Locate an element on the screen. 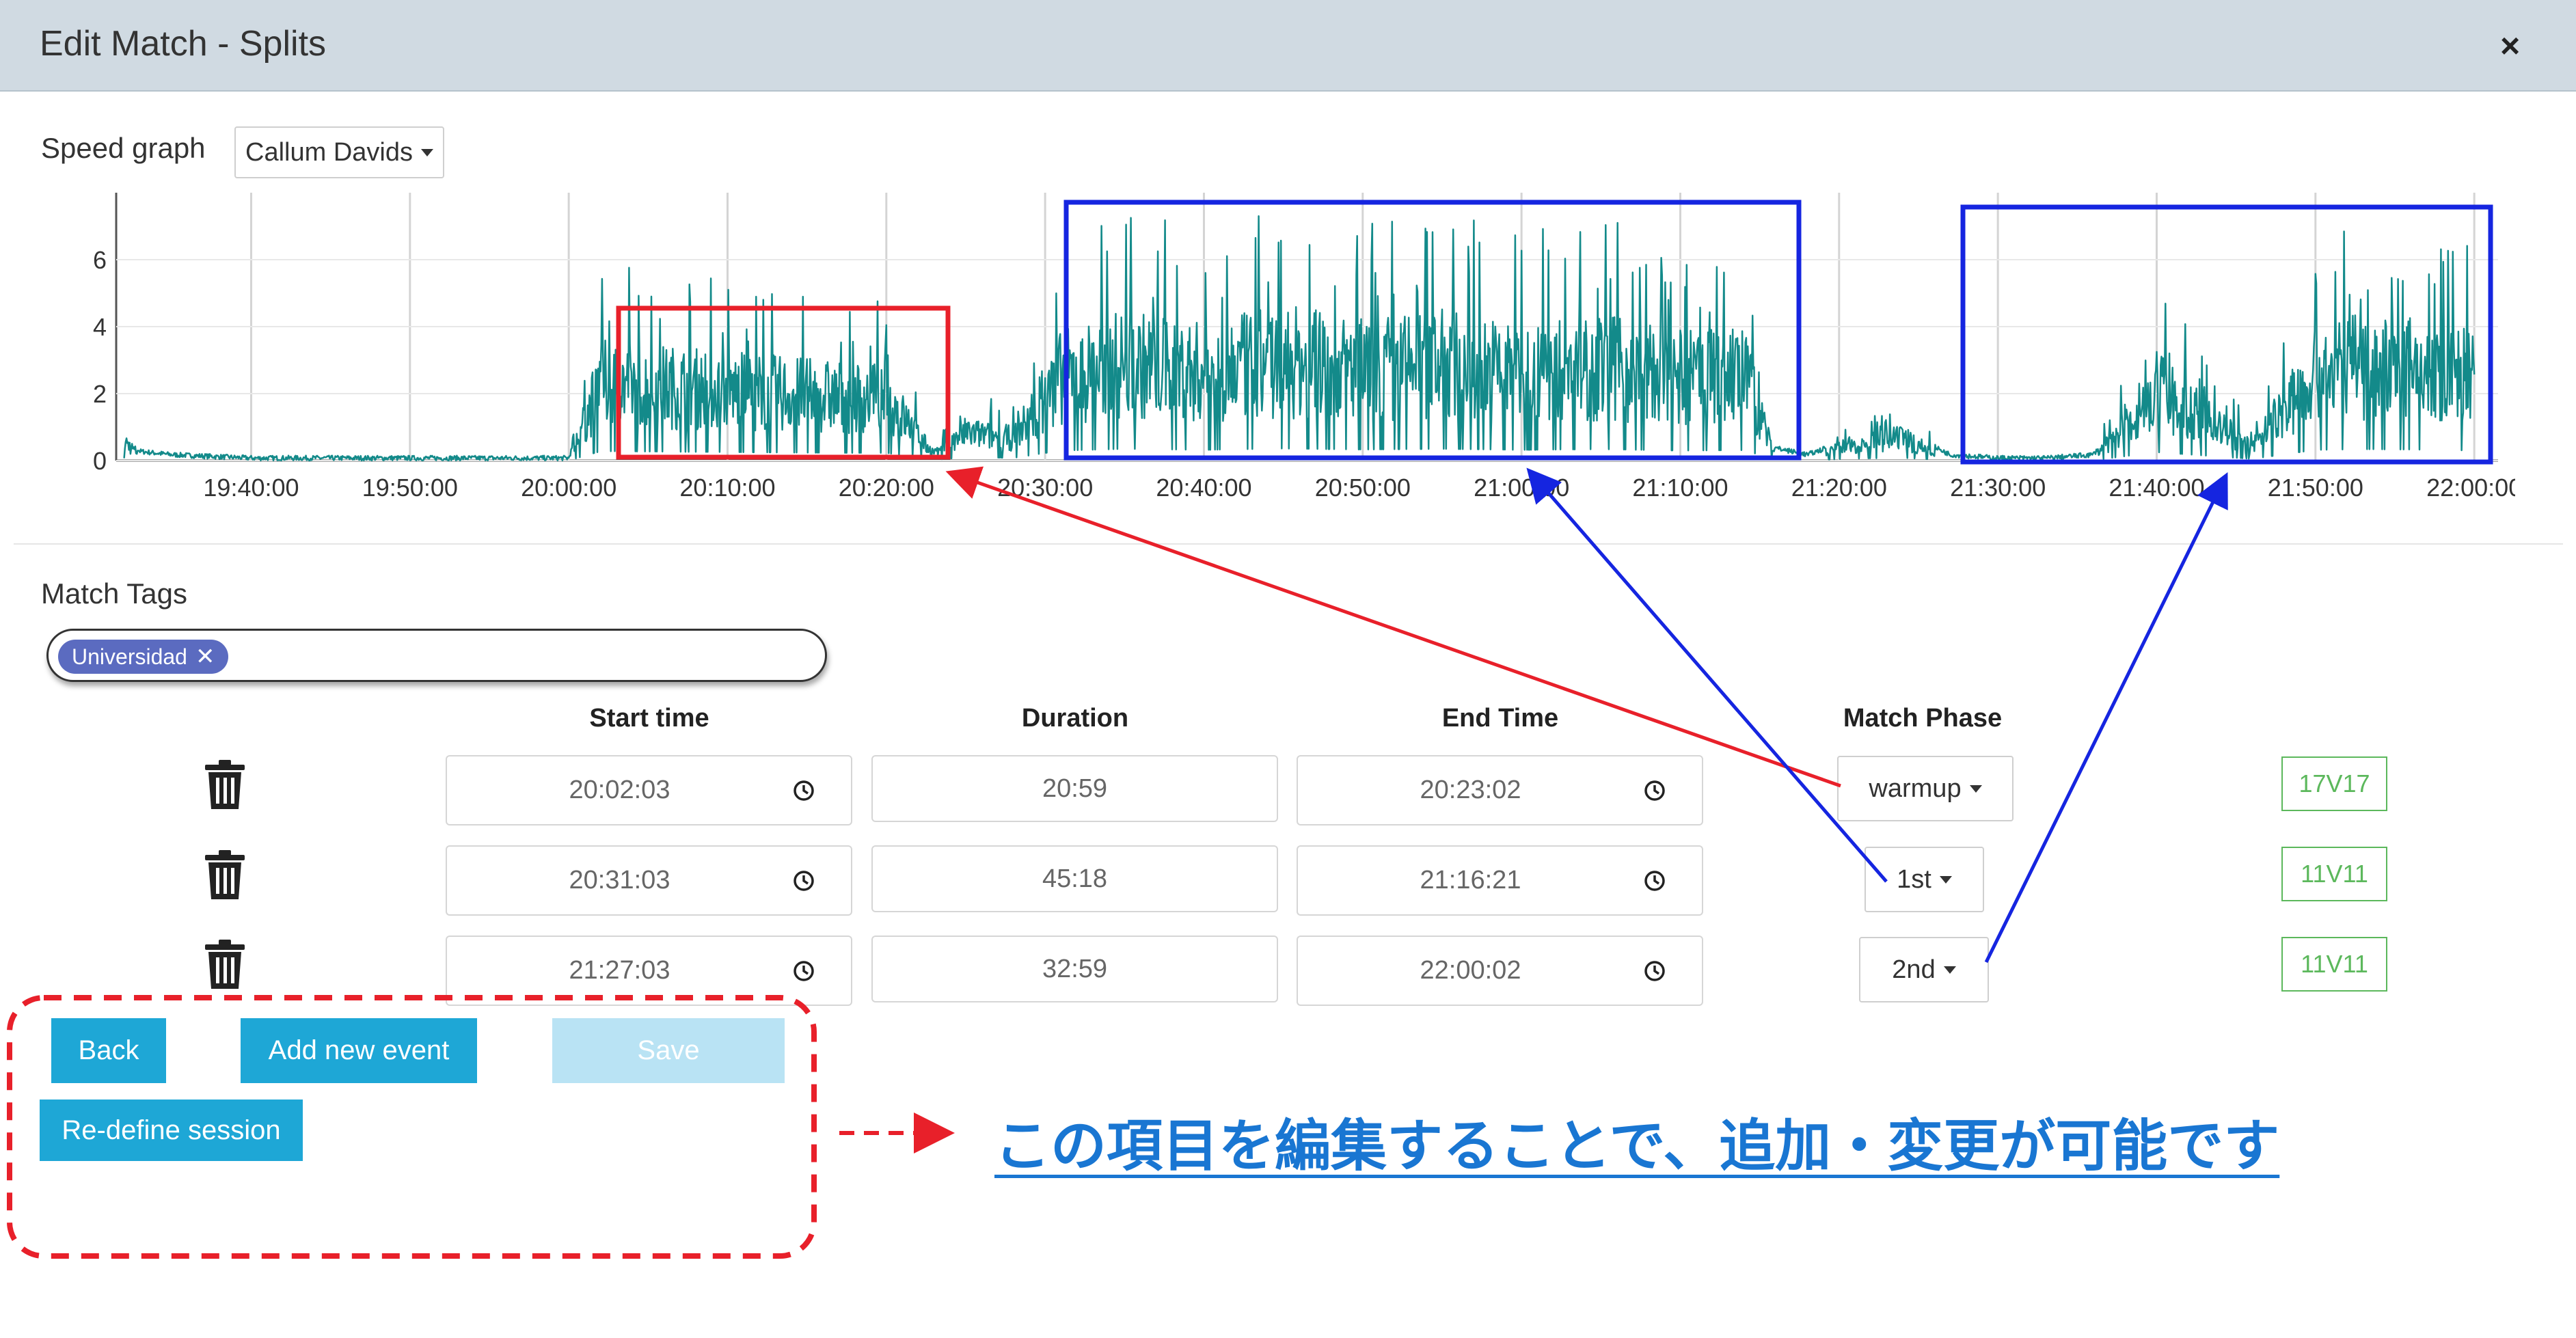 The image size is (2576, 1338). y-tick-label: 4 is located at coordinates (100, 327).